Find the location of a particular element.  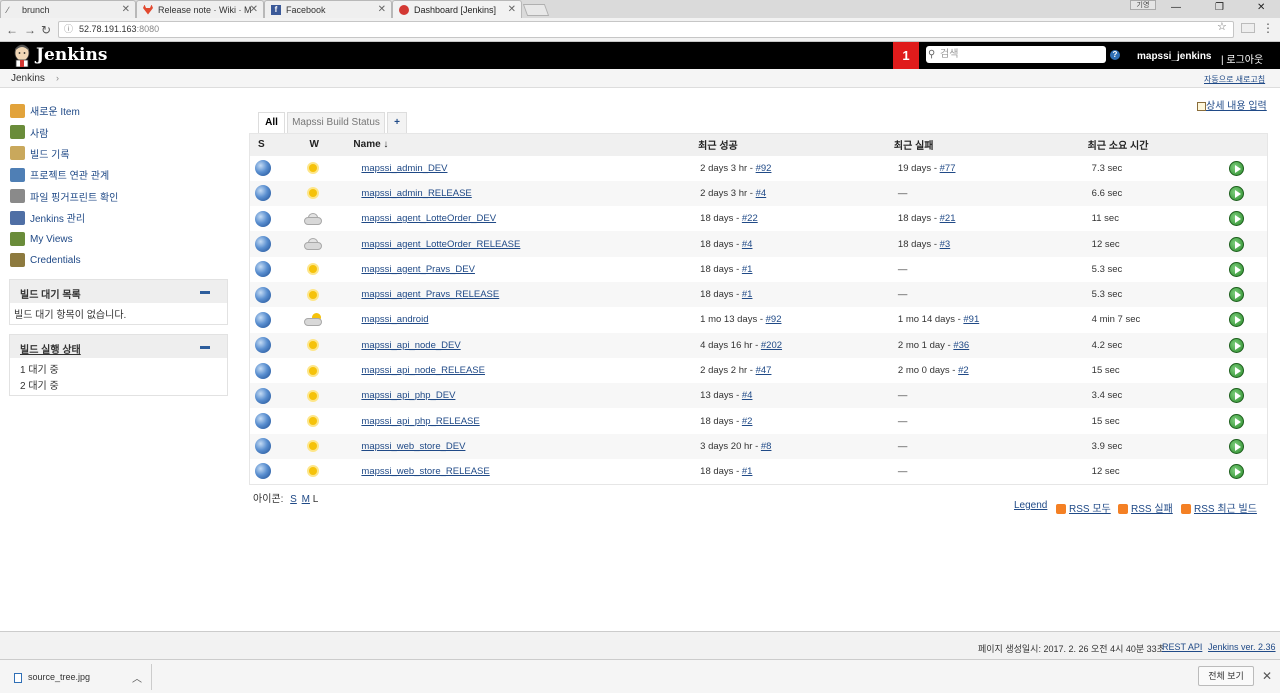

header-name: Name ↓ is located at coordinates (525, 145).